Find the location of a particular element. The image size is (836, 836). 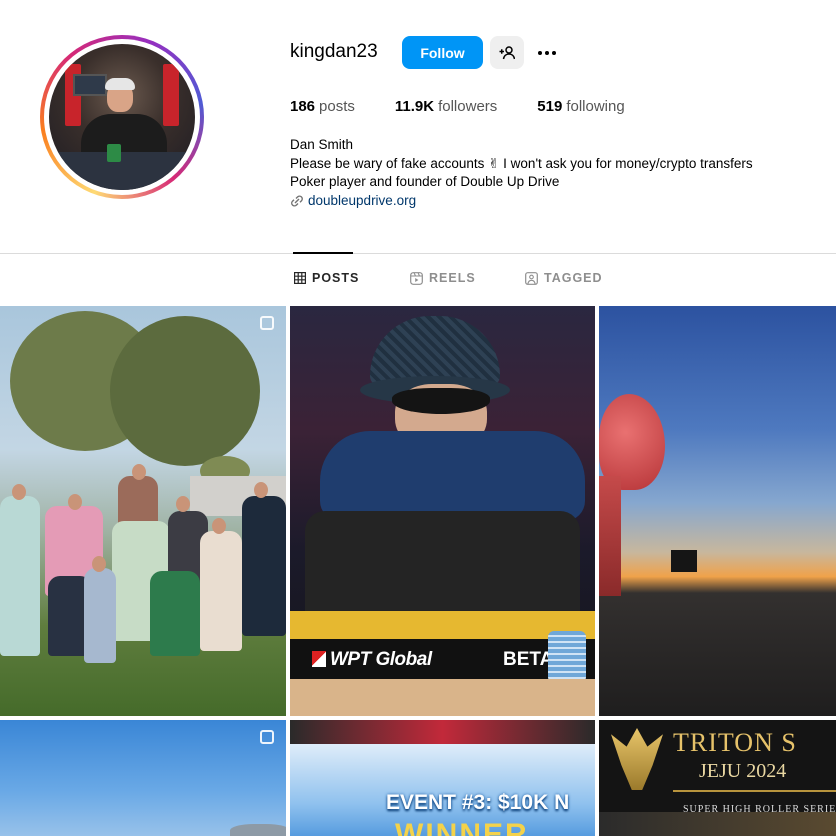

banner-bottom is located at coordinates (717, 824).